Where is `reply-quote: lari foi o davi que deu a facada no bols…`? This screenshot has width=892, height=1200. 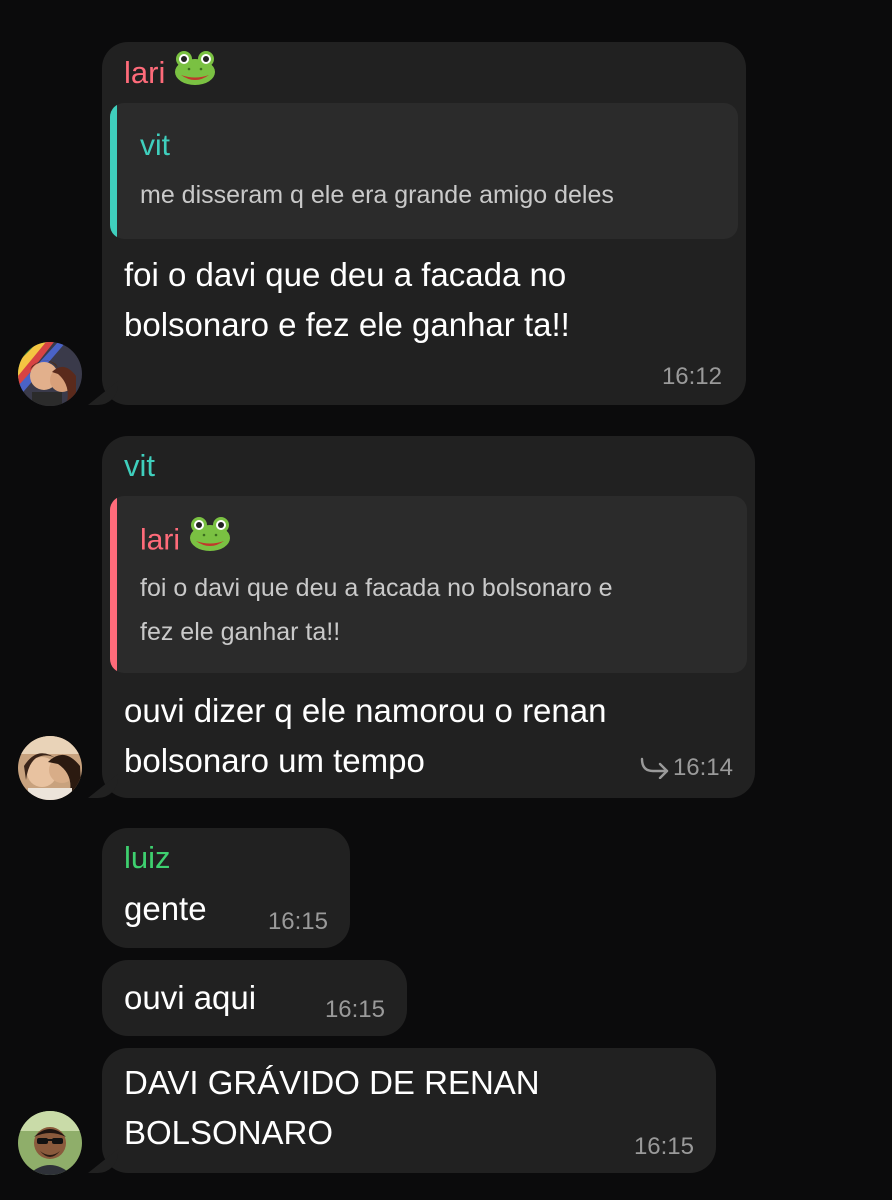 reply-quote: lari foi o davi que deu a facada no bols… is located at coordinates (428, 584).